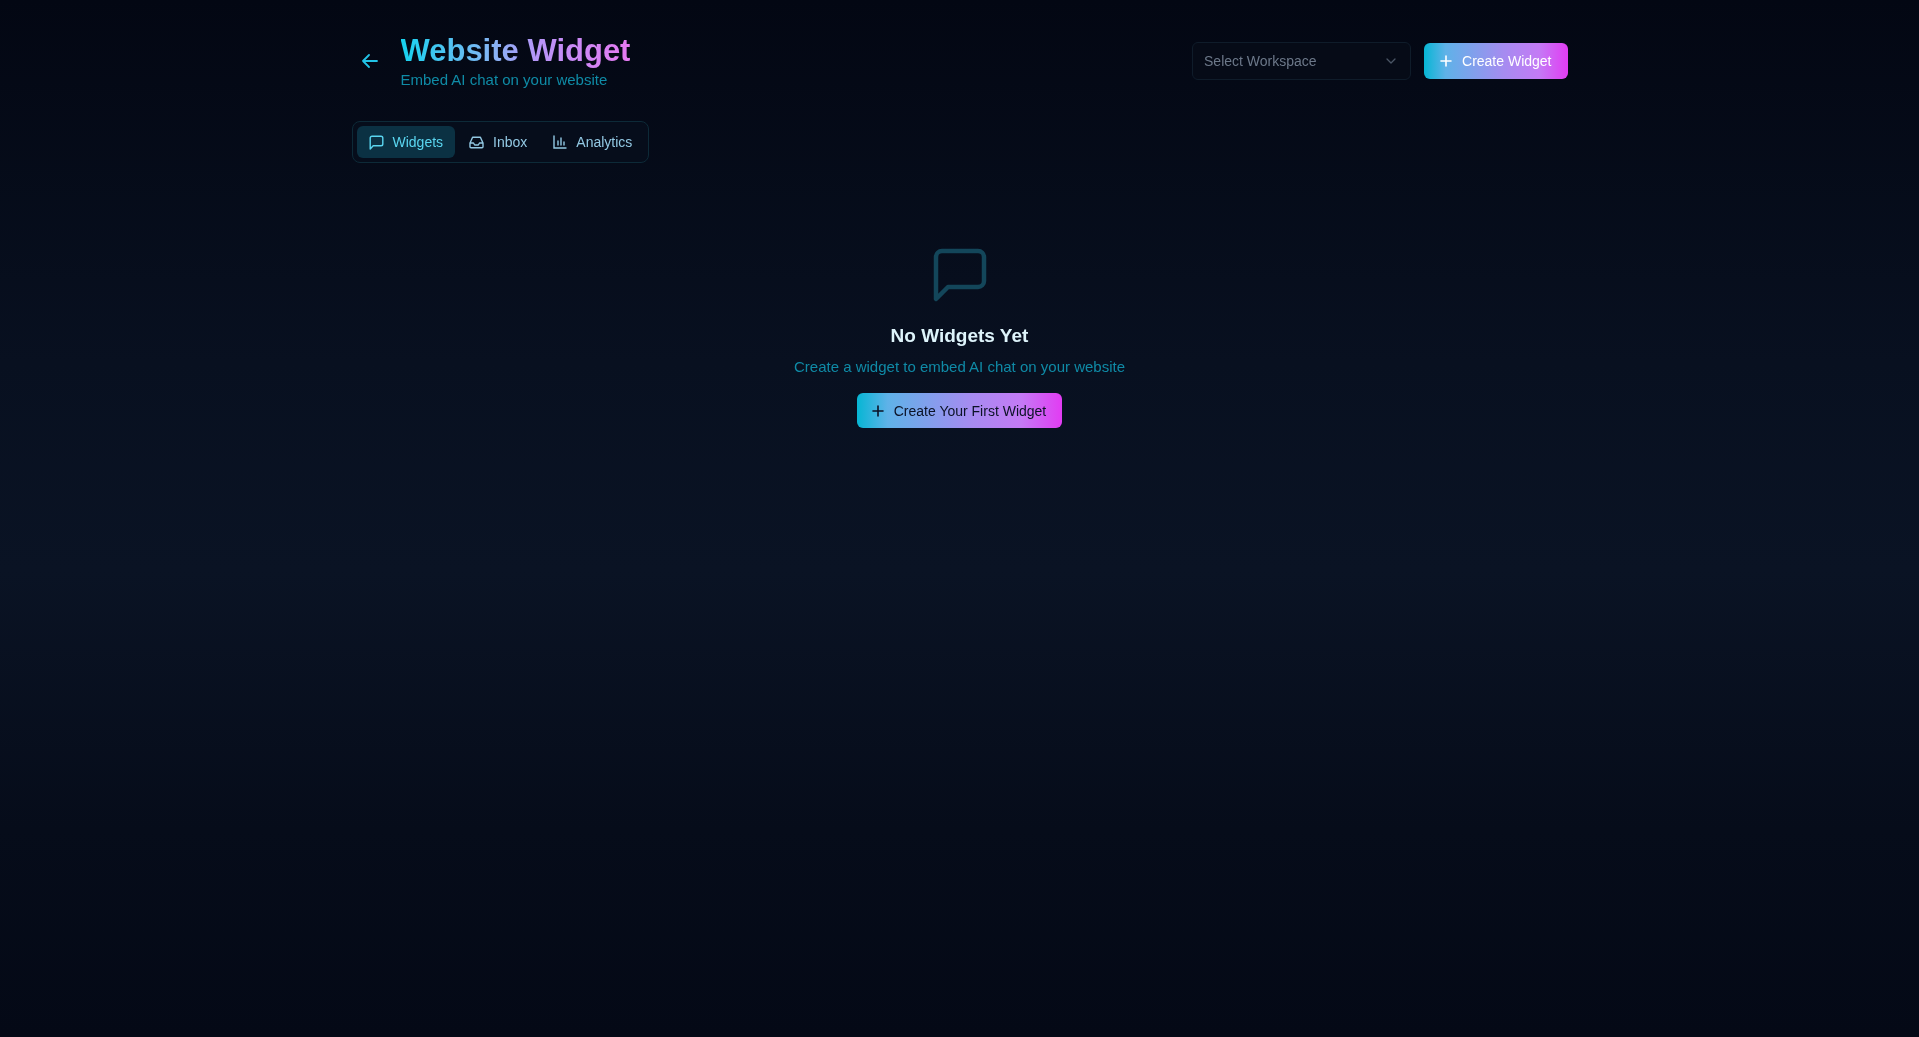 This screenshot has width=1919, height=1037. What do you see at coordinates (1391, 61) in the screenshot?
I see `chevron-down-icon` at bounding box center [1391, 61].